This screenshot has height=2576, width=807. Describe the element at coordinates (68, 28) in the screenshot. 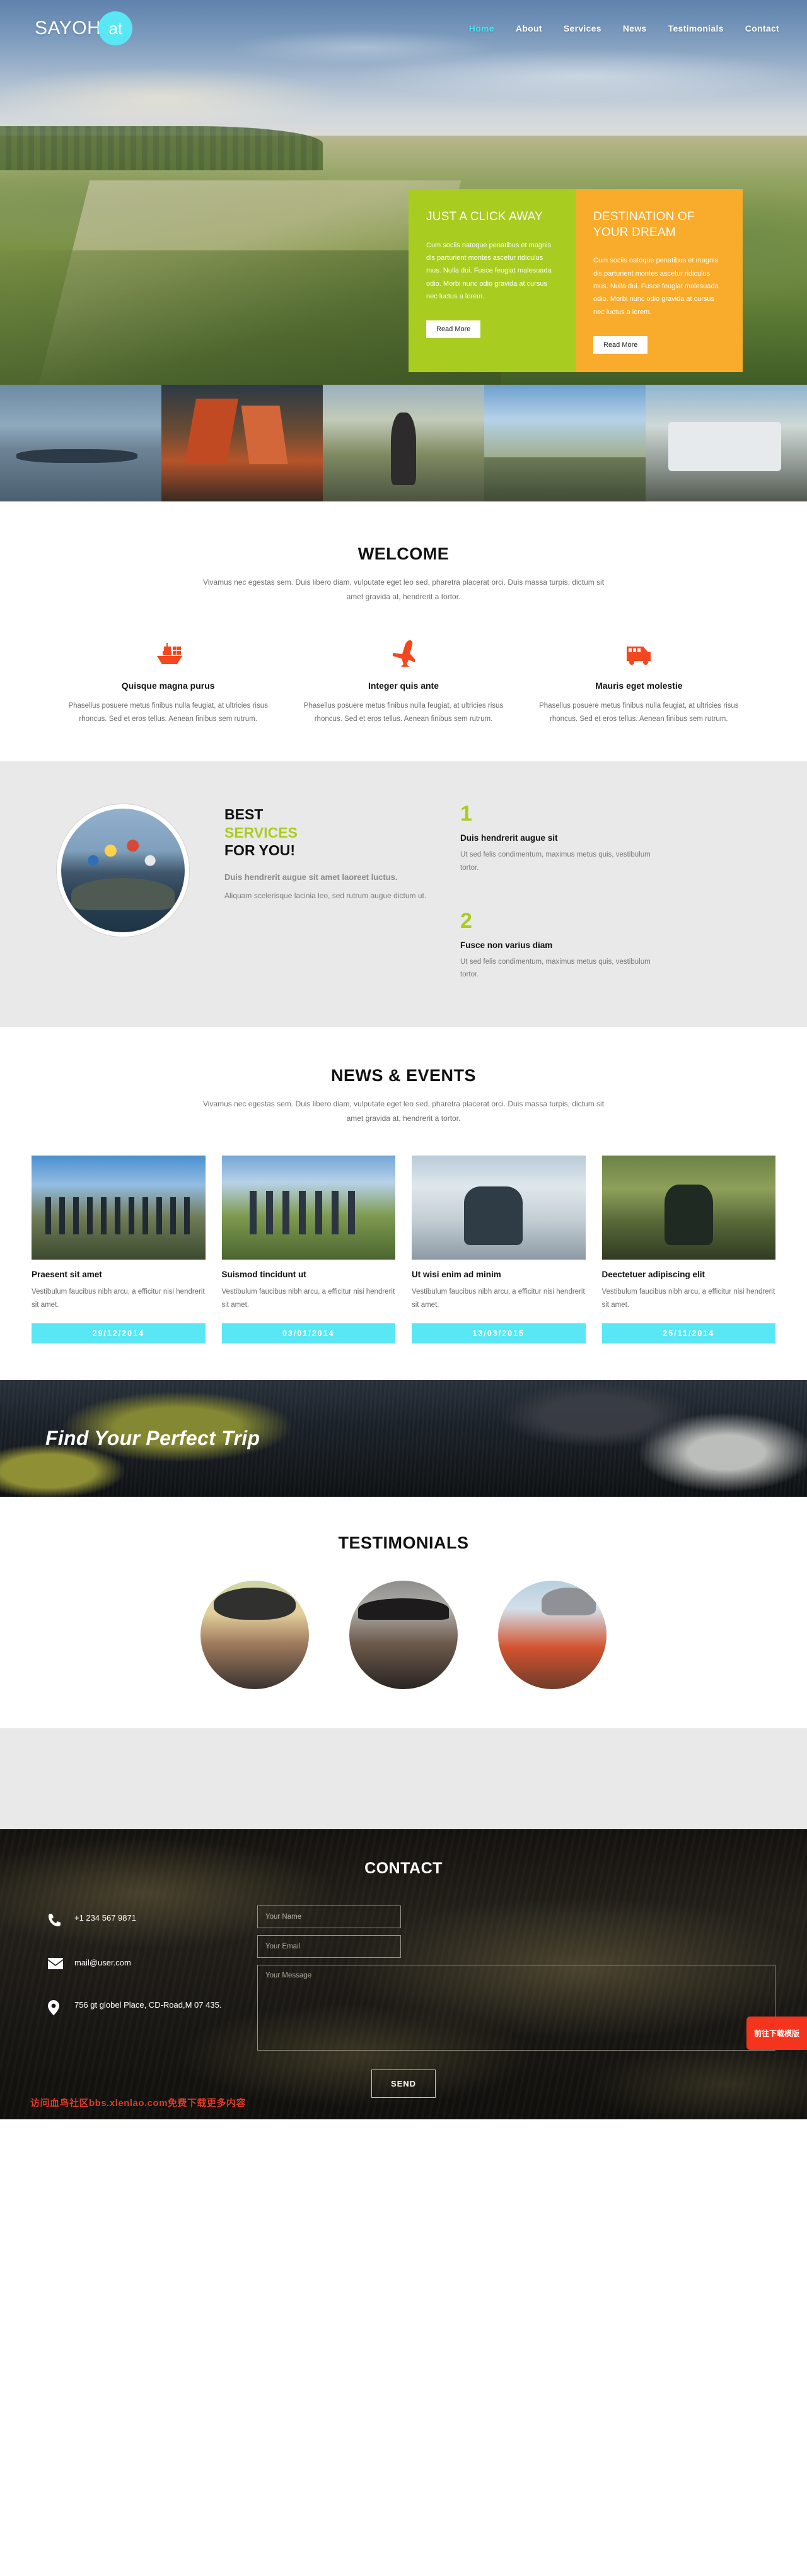

I see `logo-text: SAYOH` at that location.